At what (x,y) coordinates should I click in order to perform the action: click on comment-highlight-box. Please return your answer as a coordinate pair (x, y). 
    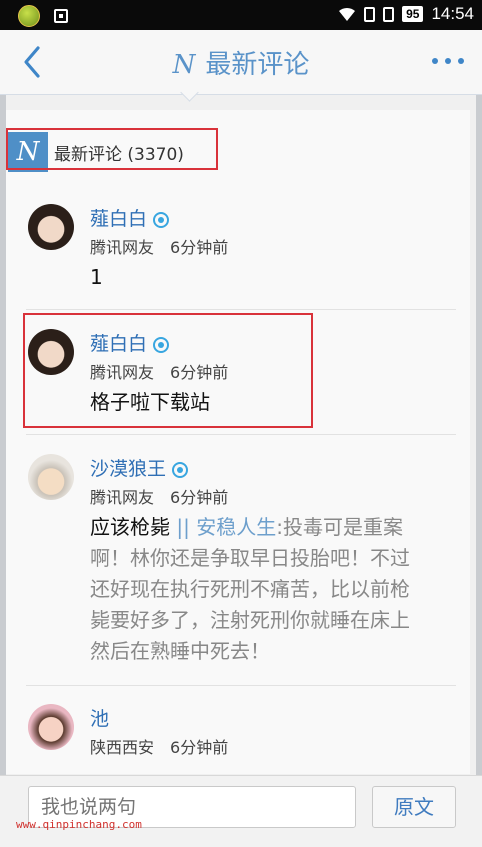
    Looking at the image, I should click on (168, 370).